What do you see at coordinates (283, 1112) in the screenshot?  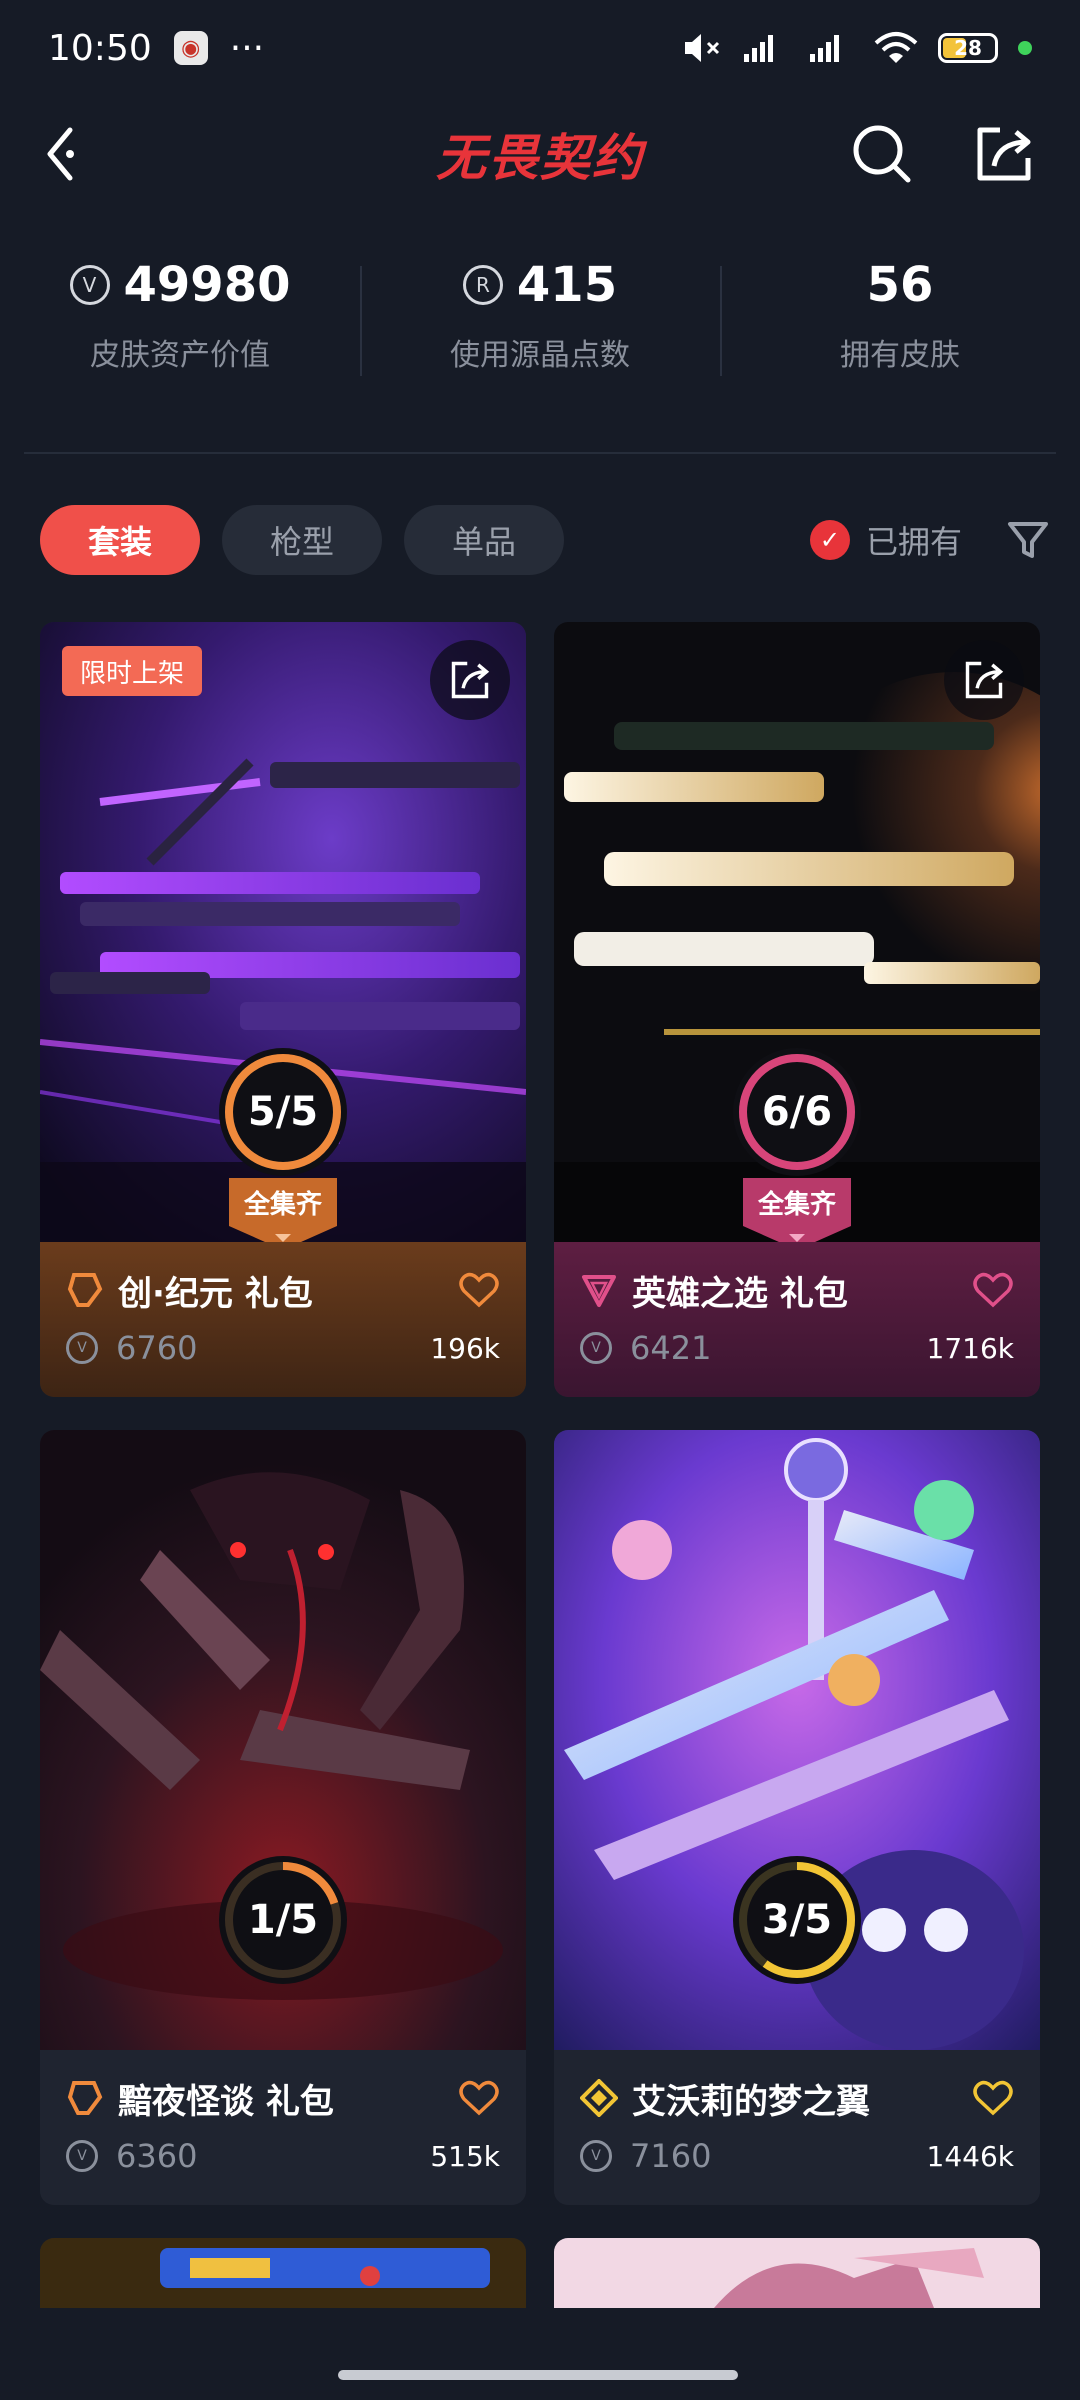 I see `progress-text: 5/5` at bounding box center [283, 1112].